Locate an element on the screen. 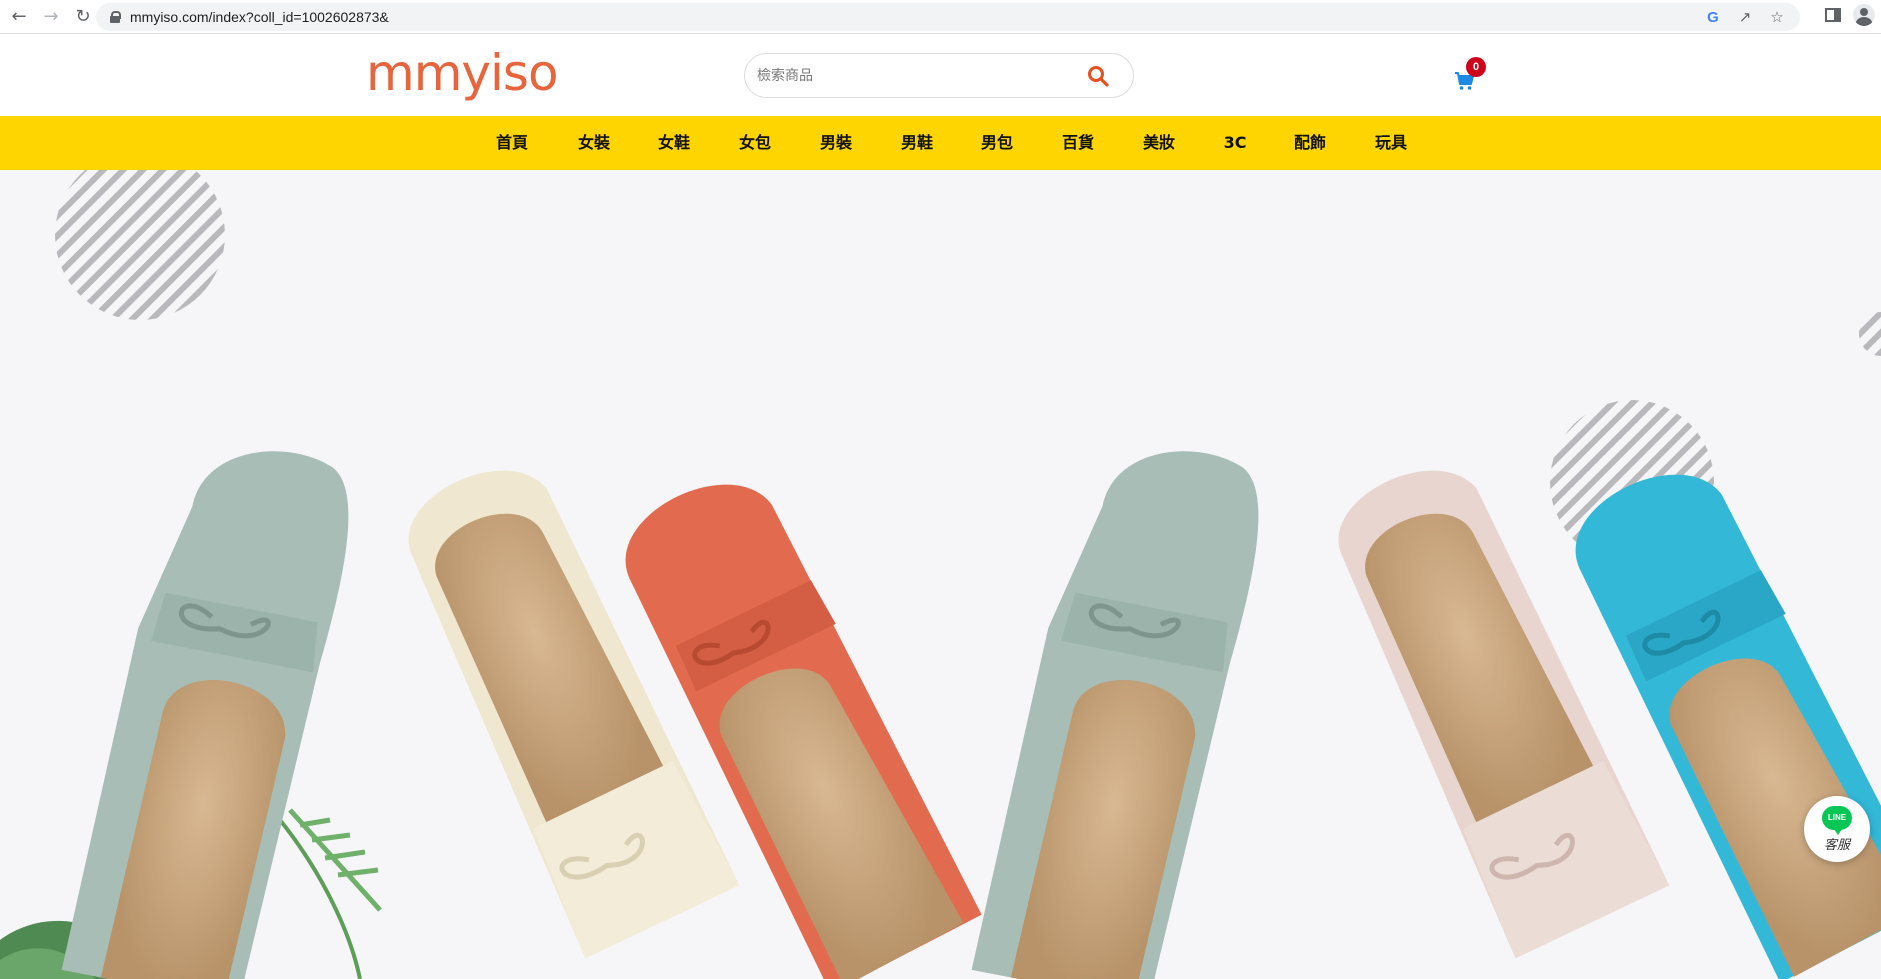  search-input is located at coordinates (917, 76).